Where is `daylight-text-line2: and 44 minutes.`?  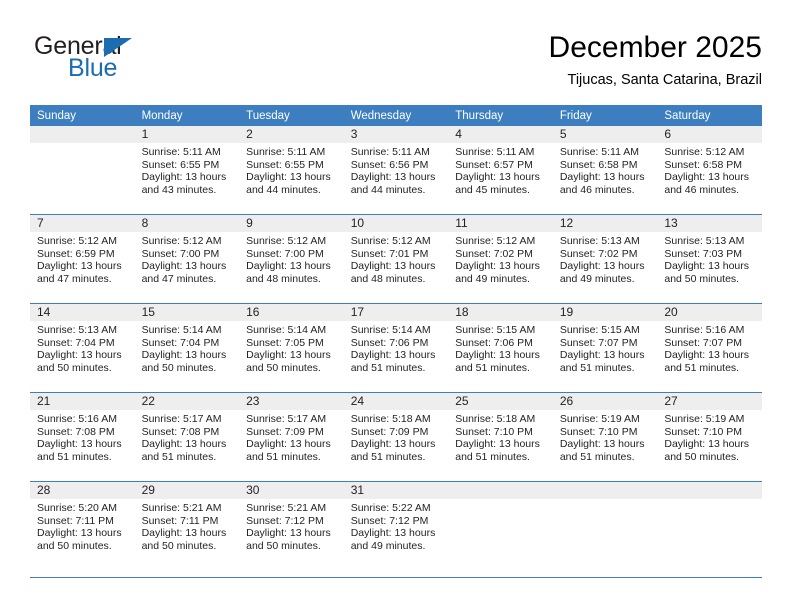
daylight-text-line2: and 44 minutes. is located at coordinates (283, 189).